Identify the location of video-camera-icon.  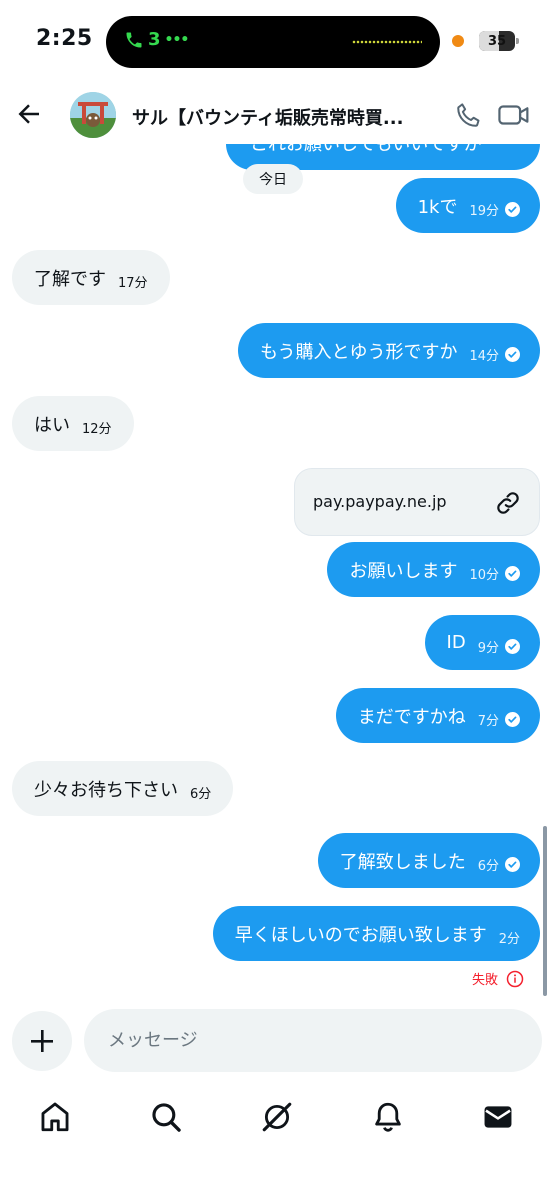
(514, 115).